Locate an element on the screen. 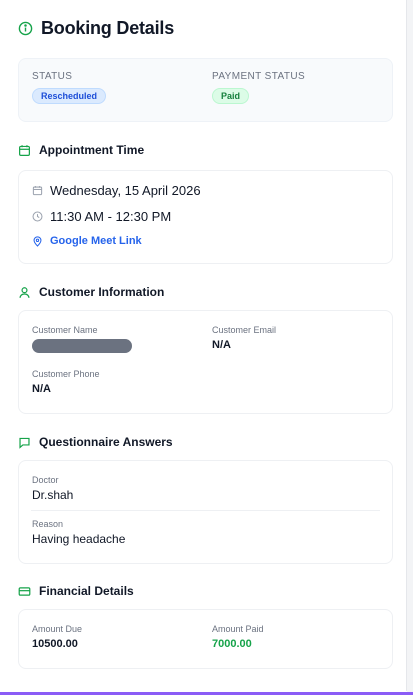 The height and width of the screenshot is (695, 413). answer-divider is located at coordinates (205, 510).